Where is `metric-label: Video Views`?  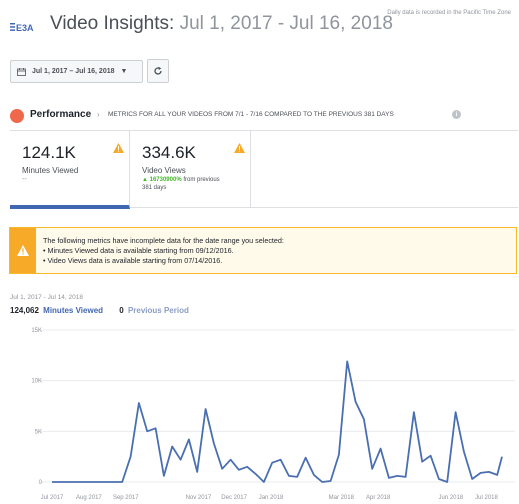 metric-label: Video Views is located at coordinates (164, 170).